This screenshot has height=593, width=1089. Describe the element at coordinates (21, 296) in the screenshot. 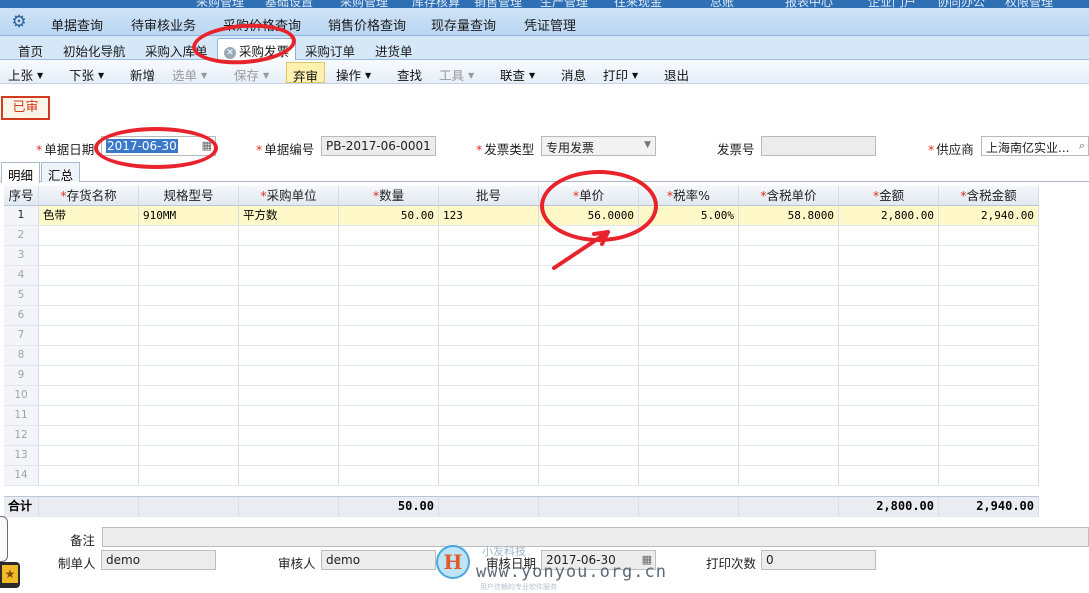

I see `grid-cell: 5` at that location.